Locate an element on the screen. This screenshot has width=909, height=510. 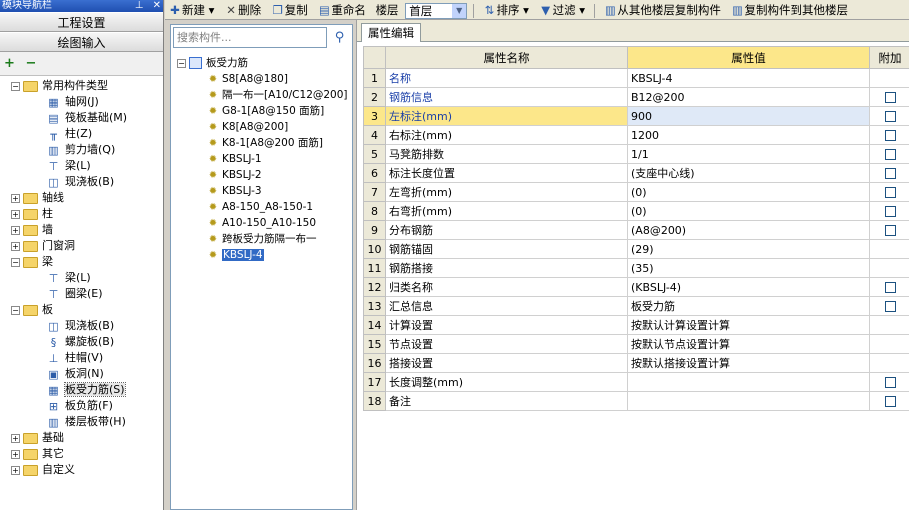
table-row: 1 名称 KBSLJ-4 is located at coordinates (636, 78).